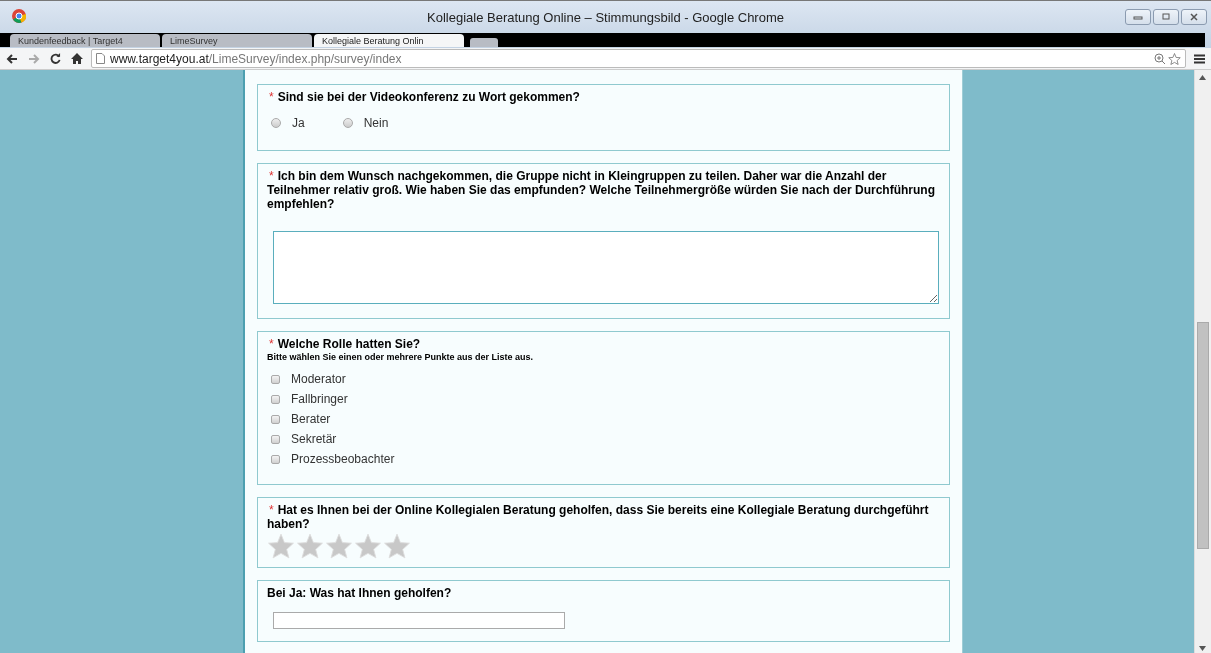 The image size is (1211, 653). Describe the element at coordinates (319, 399) in the screenshot. I see `option-label: Fallbringer` at that location.